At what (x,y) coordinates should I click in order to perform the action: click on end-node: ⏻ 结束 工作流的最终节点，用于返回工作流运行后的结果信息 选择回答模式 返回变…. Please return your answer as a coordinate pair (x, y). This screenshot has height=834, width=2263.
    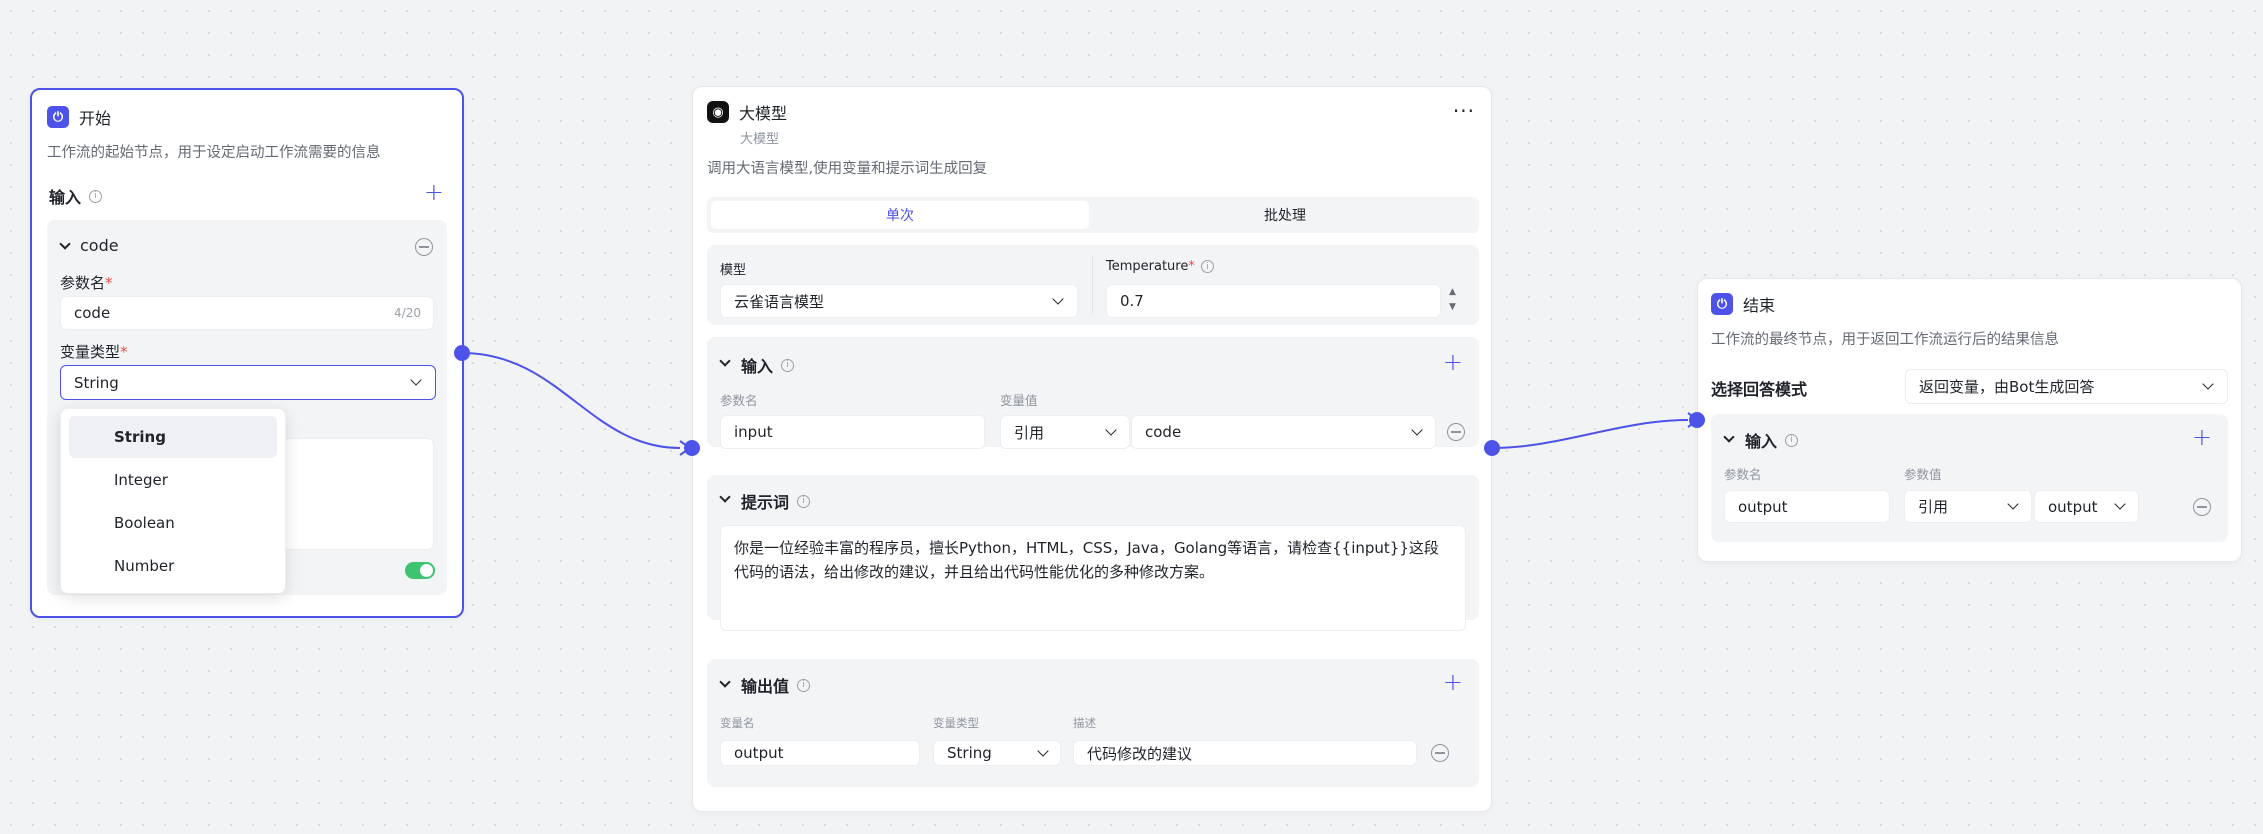
    Looking at the image, I should click on (1969, 420).